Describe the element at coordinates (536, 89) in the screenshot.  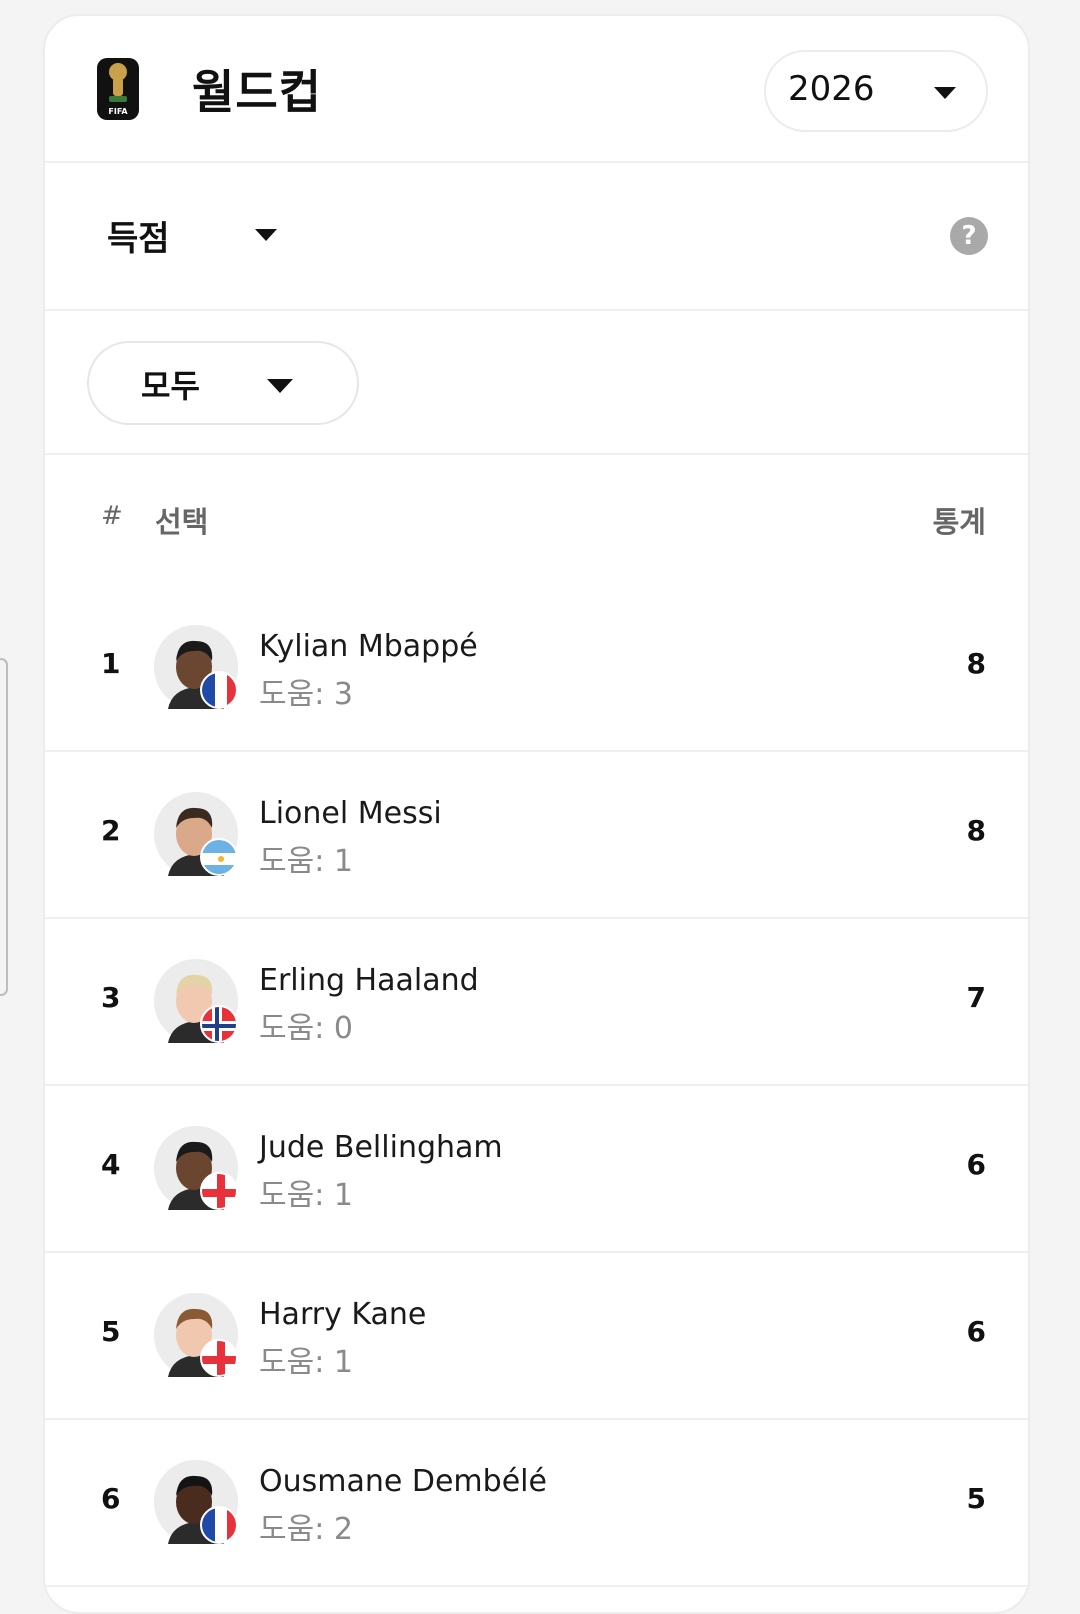
I see `competition-header: FIFA 월드컵 2026` at that location.